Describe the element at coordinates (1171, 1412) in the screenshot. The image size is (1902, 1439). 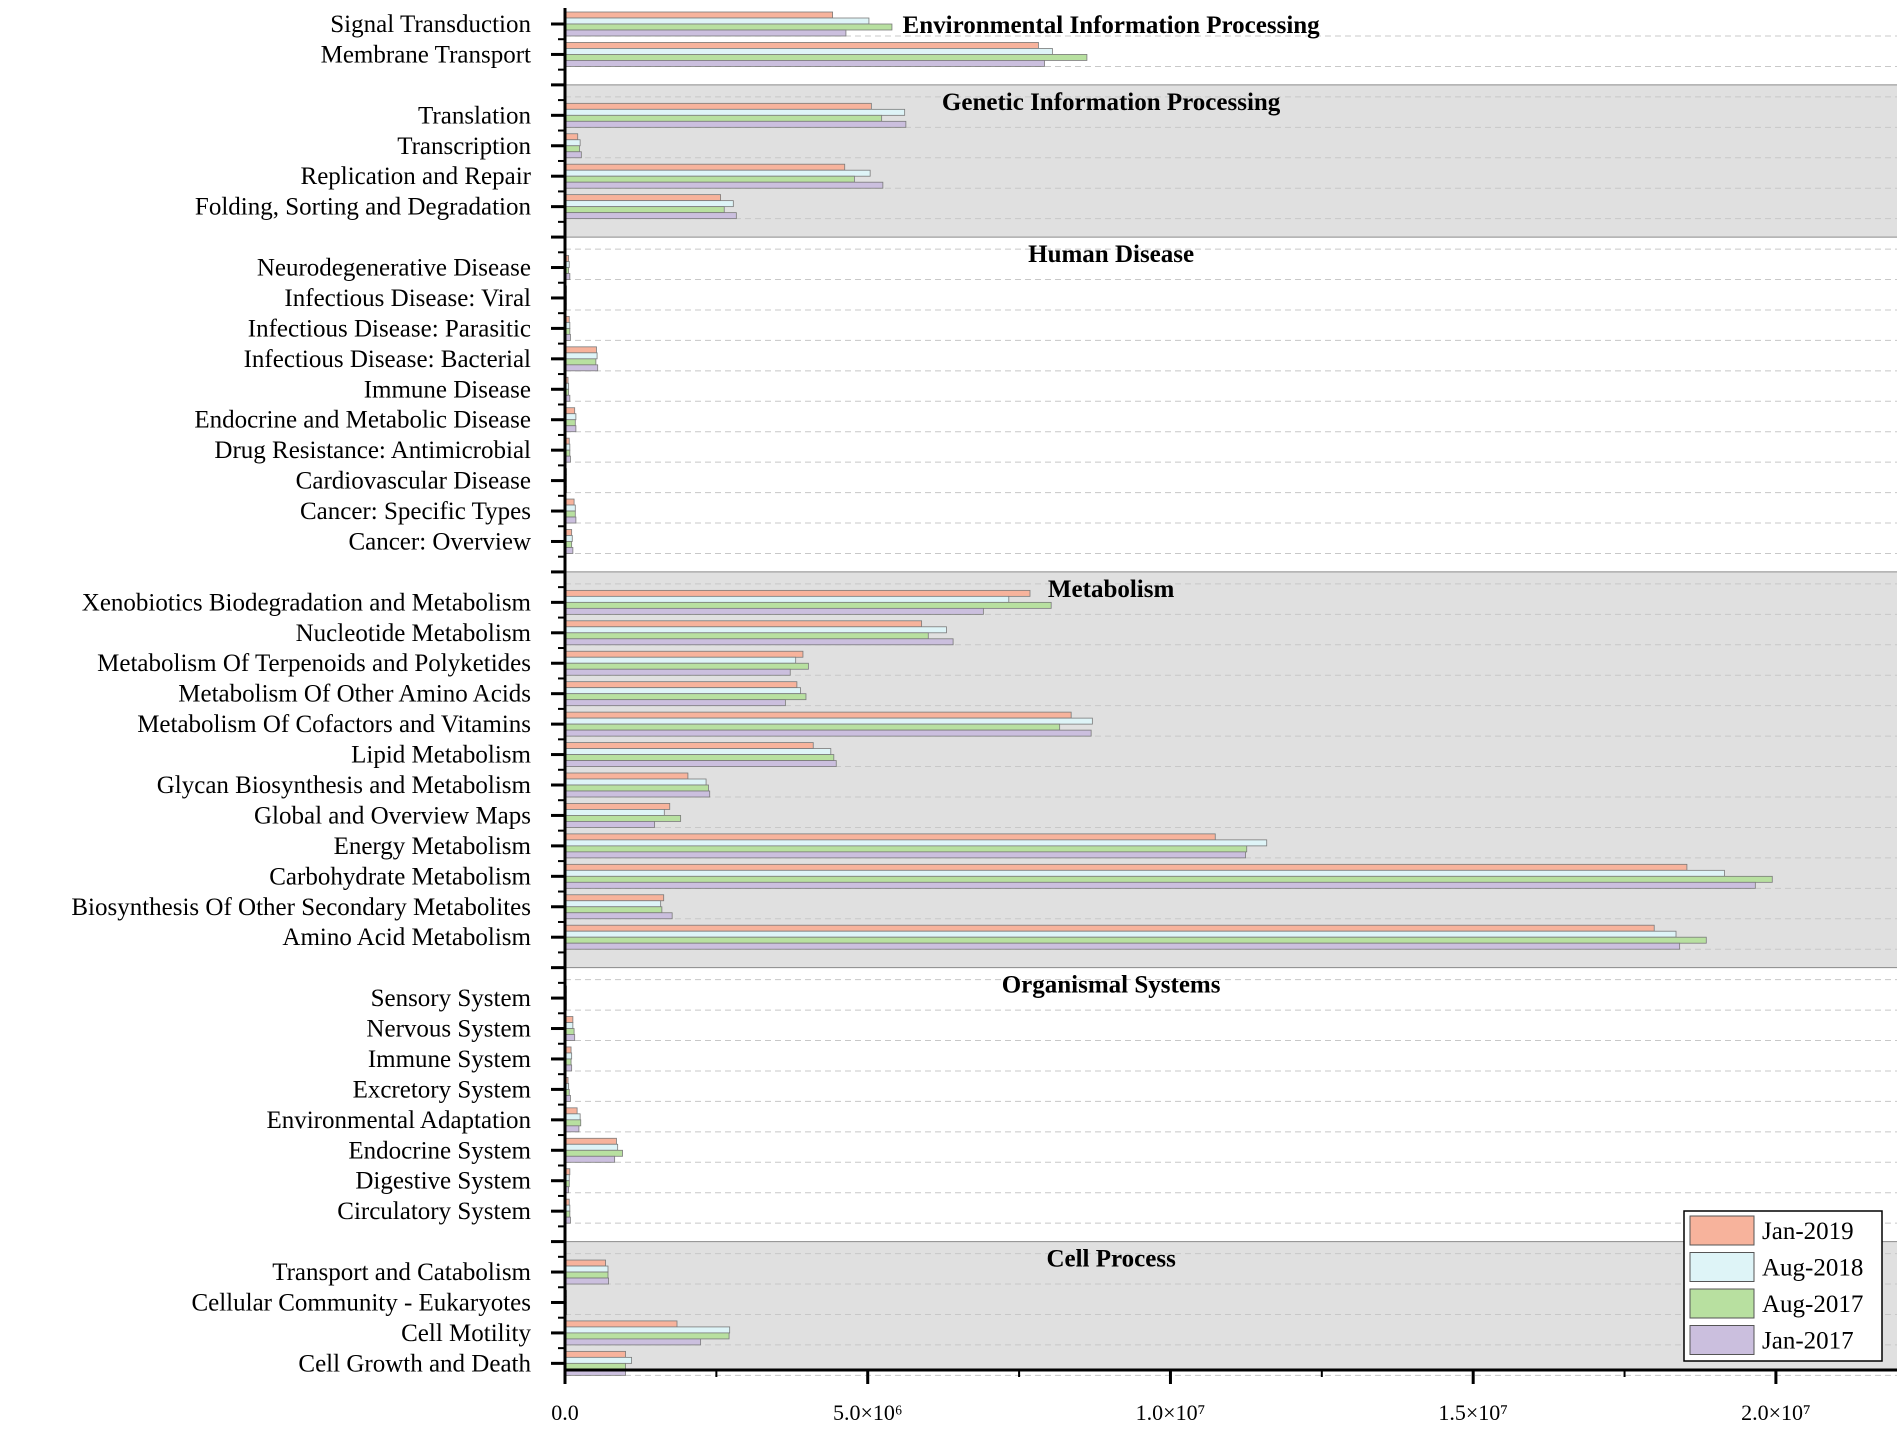
I see `x-tick-label: 1.0×10⁷` at that location.